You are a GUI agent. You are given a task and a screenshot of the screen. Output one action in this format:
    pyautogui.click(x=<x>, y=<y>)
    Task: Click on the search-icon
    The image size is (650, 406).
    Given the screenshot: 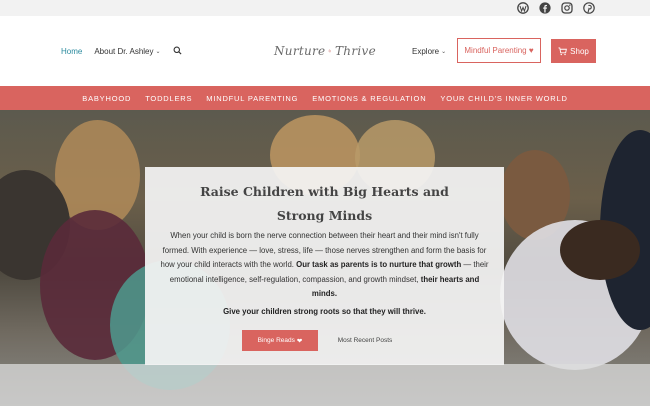 What is the action you would take?
    pyautogui.click(x=177, y=50)
    